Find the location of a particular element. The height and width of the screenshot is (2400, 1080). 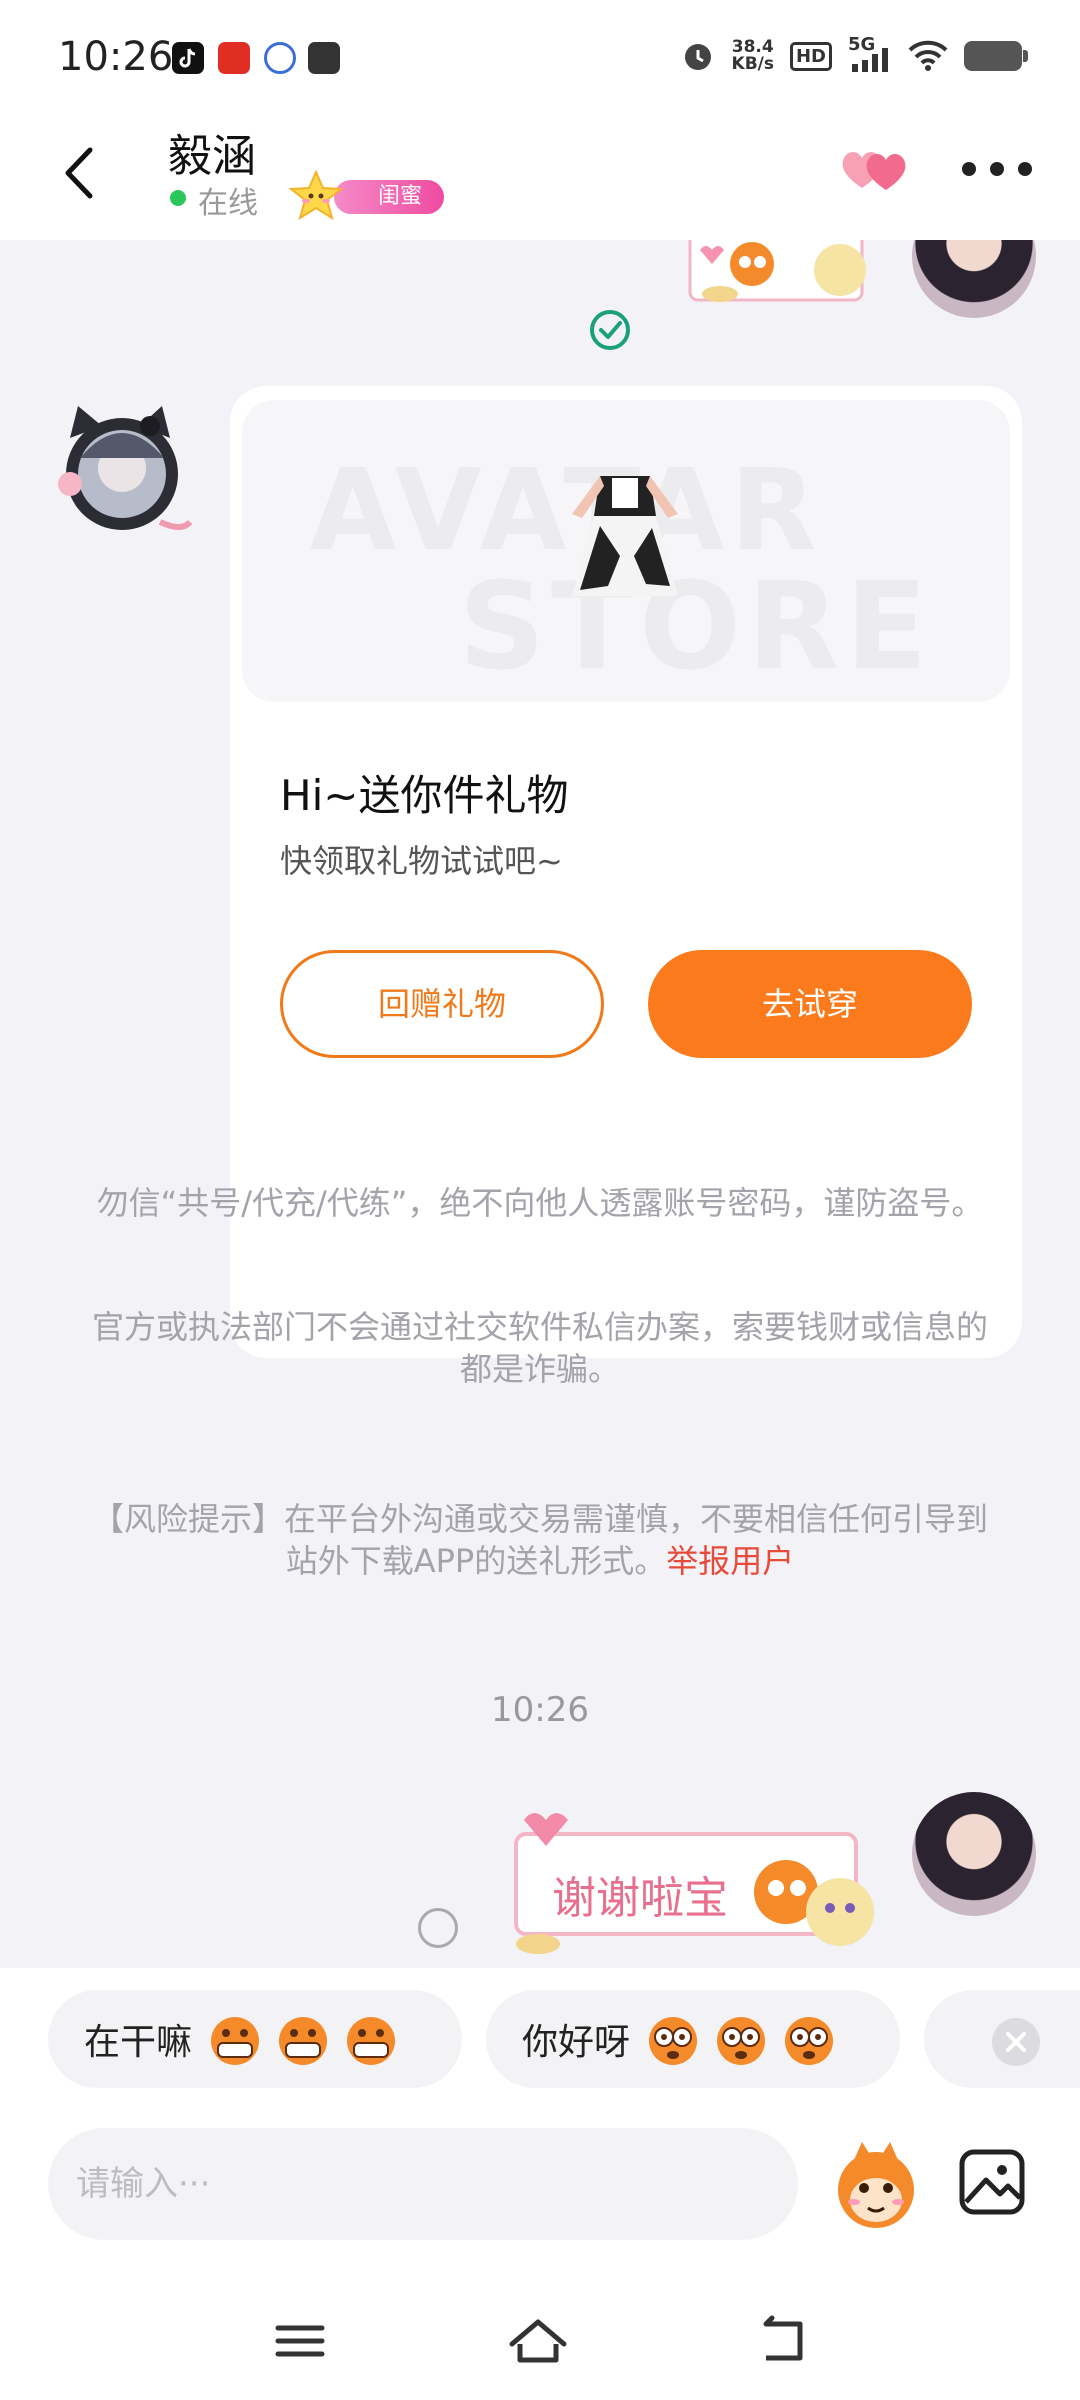

douyin-icon is located at coordinates (188, 58).